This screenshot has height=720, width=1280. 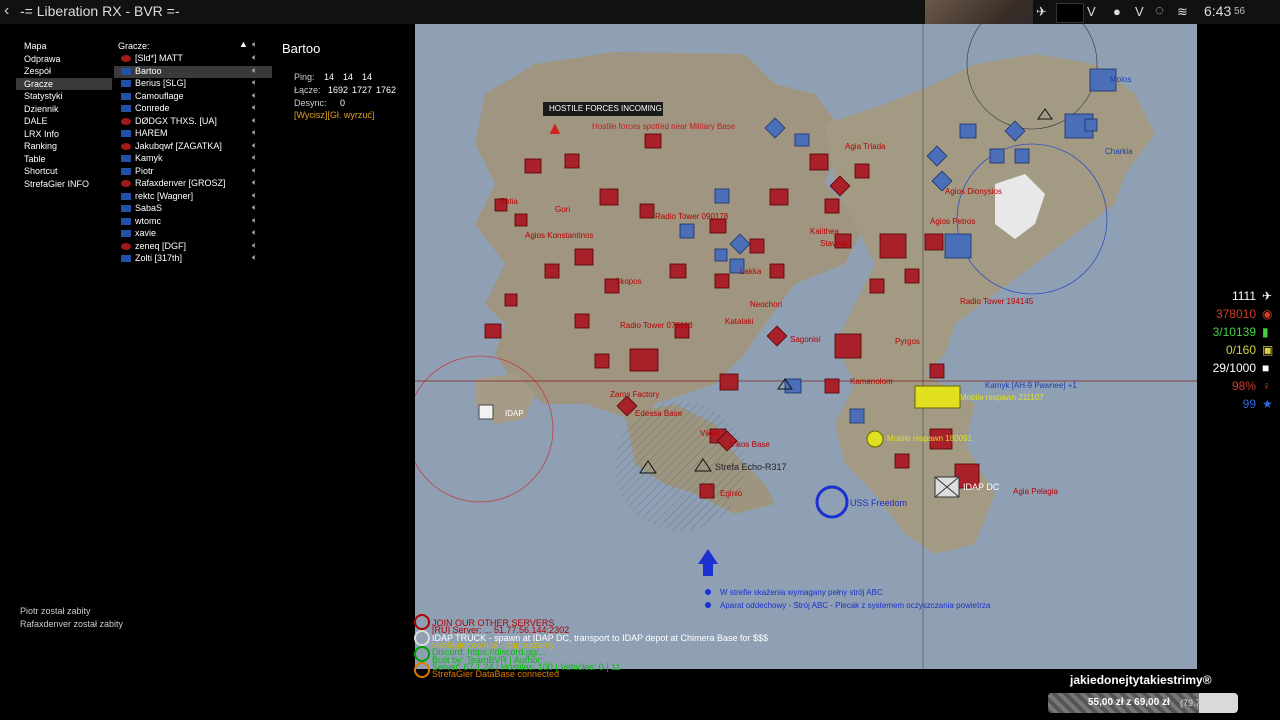 I want to click on menu-item-10: Shortcut, so click(x=41, y=171).